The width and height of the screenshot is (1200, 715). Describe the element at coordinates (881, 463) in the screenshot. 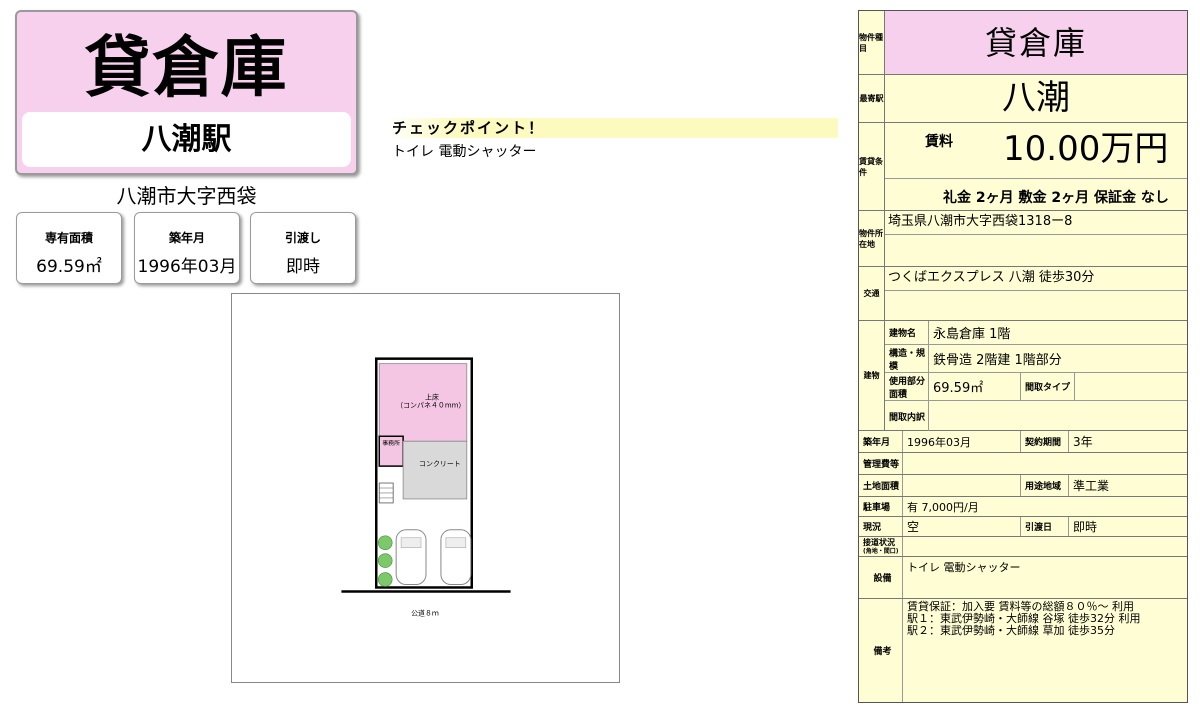

I see `label-management-fee: 管理費等` at that location.